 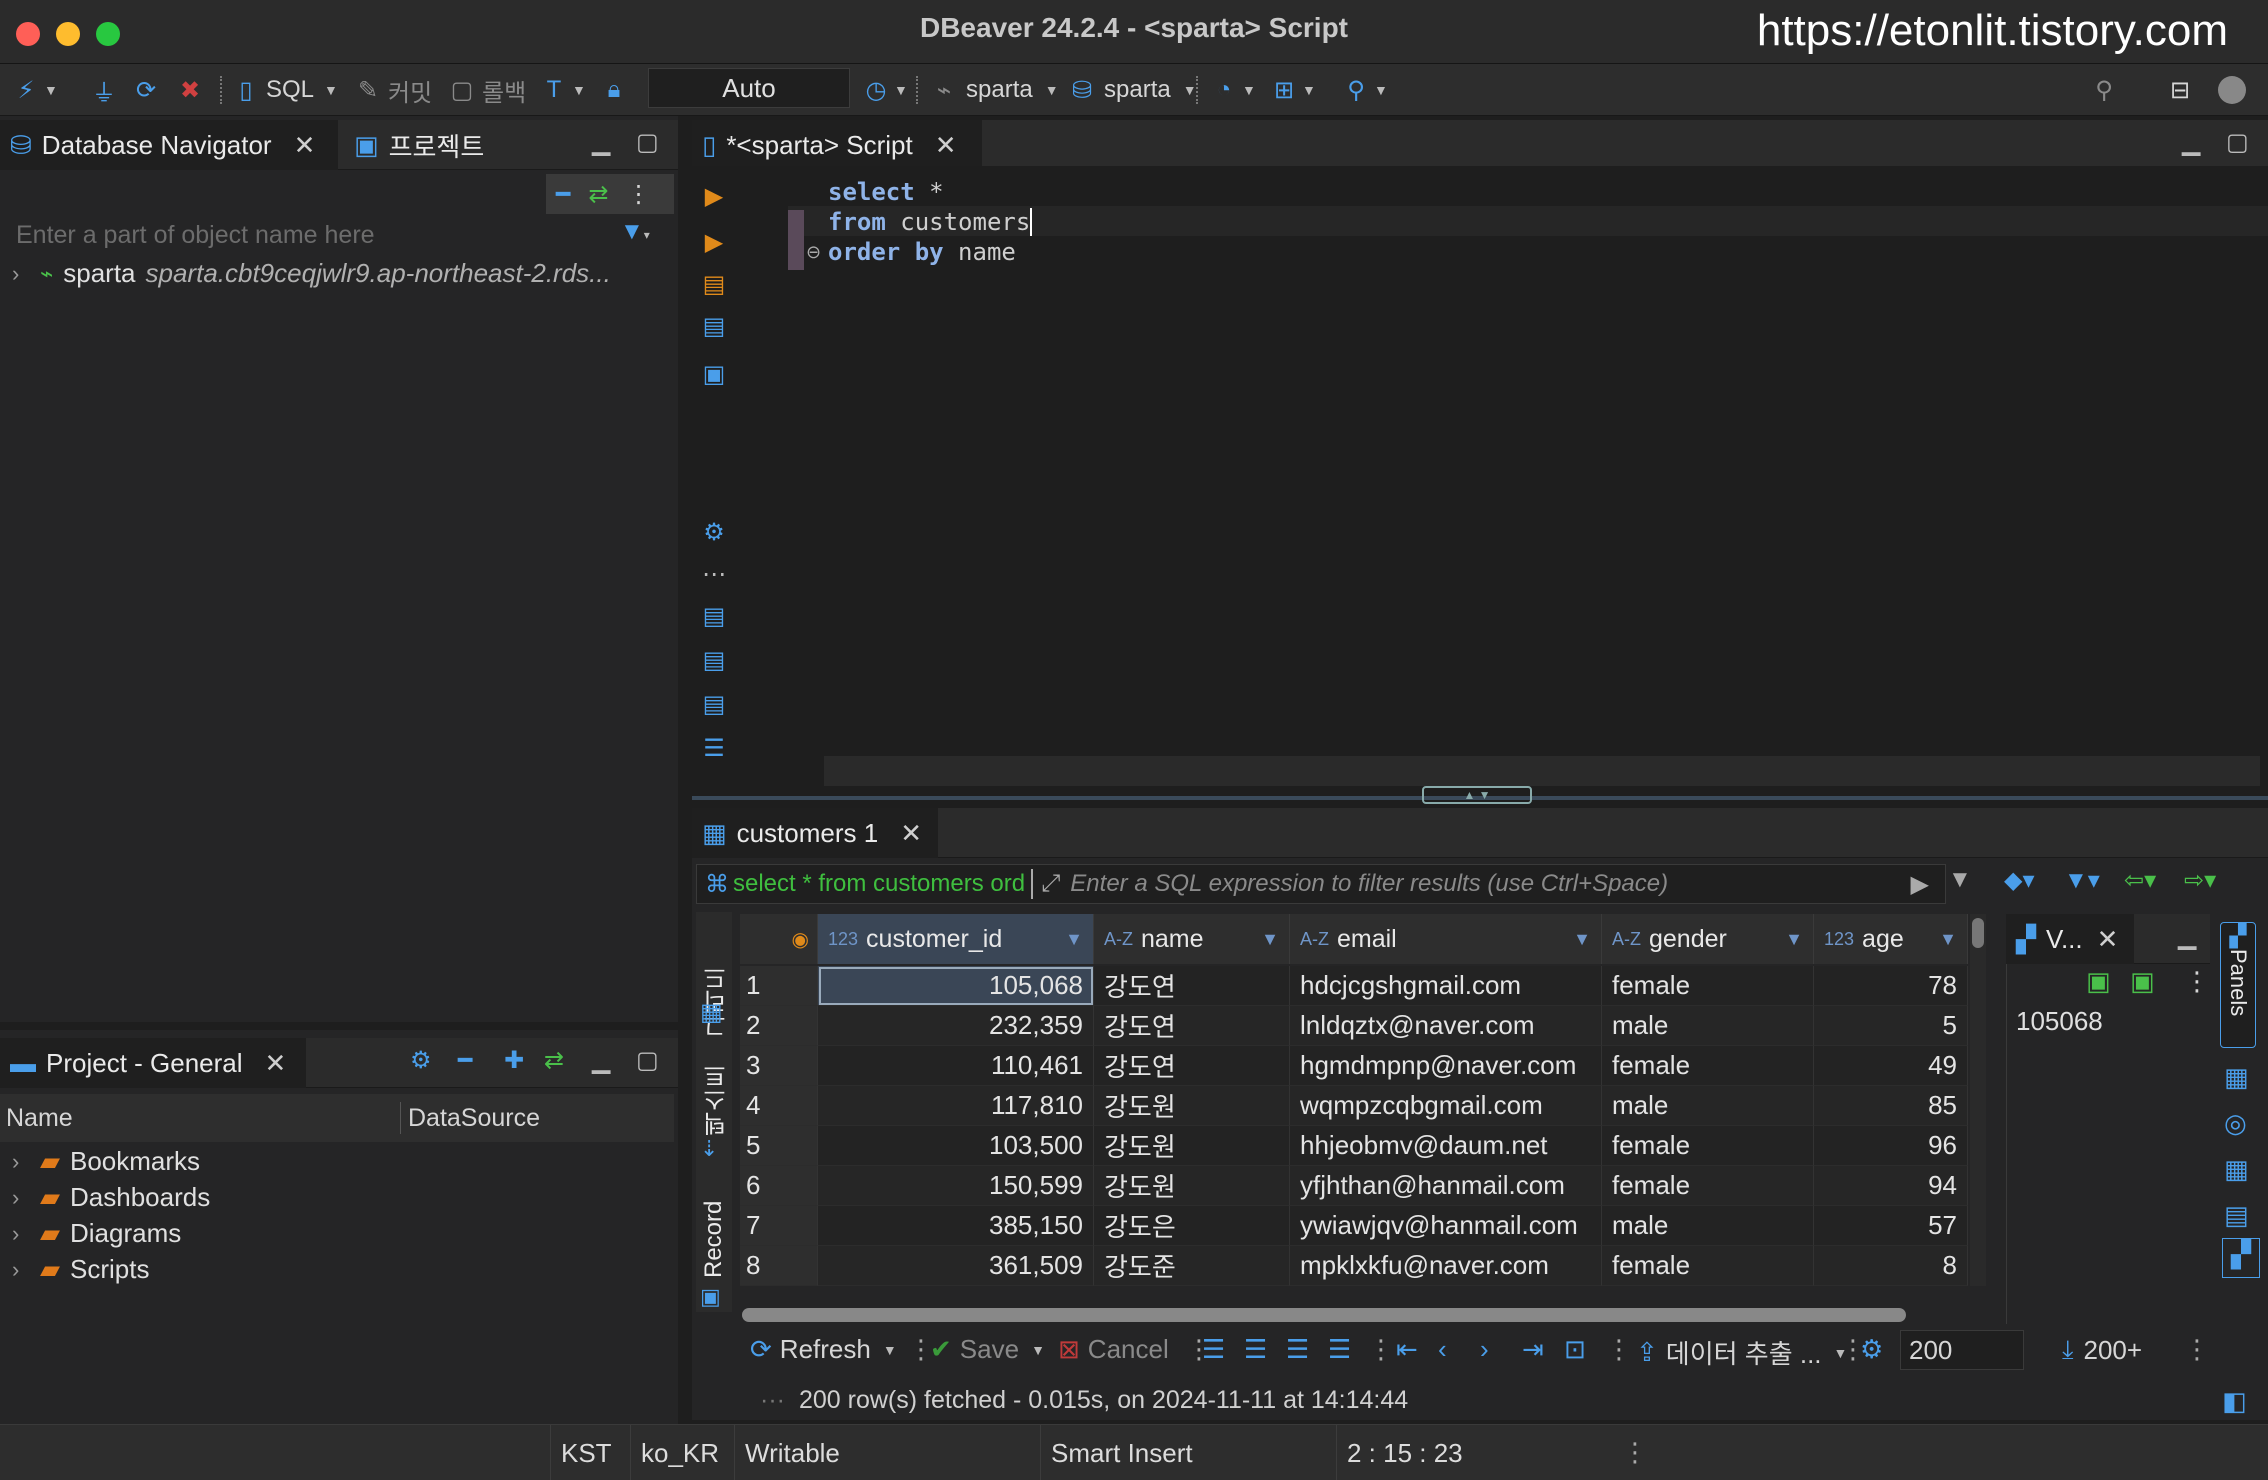 What do you see at coordinates (711, 1012) in the screenshot?
I see `grid-view-icon: ▦` at bounding box center [711, 1012].